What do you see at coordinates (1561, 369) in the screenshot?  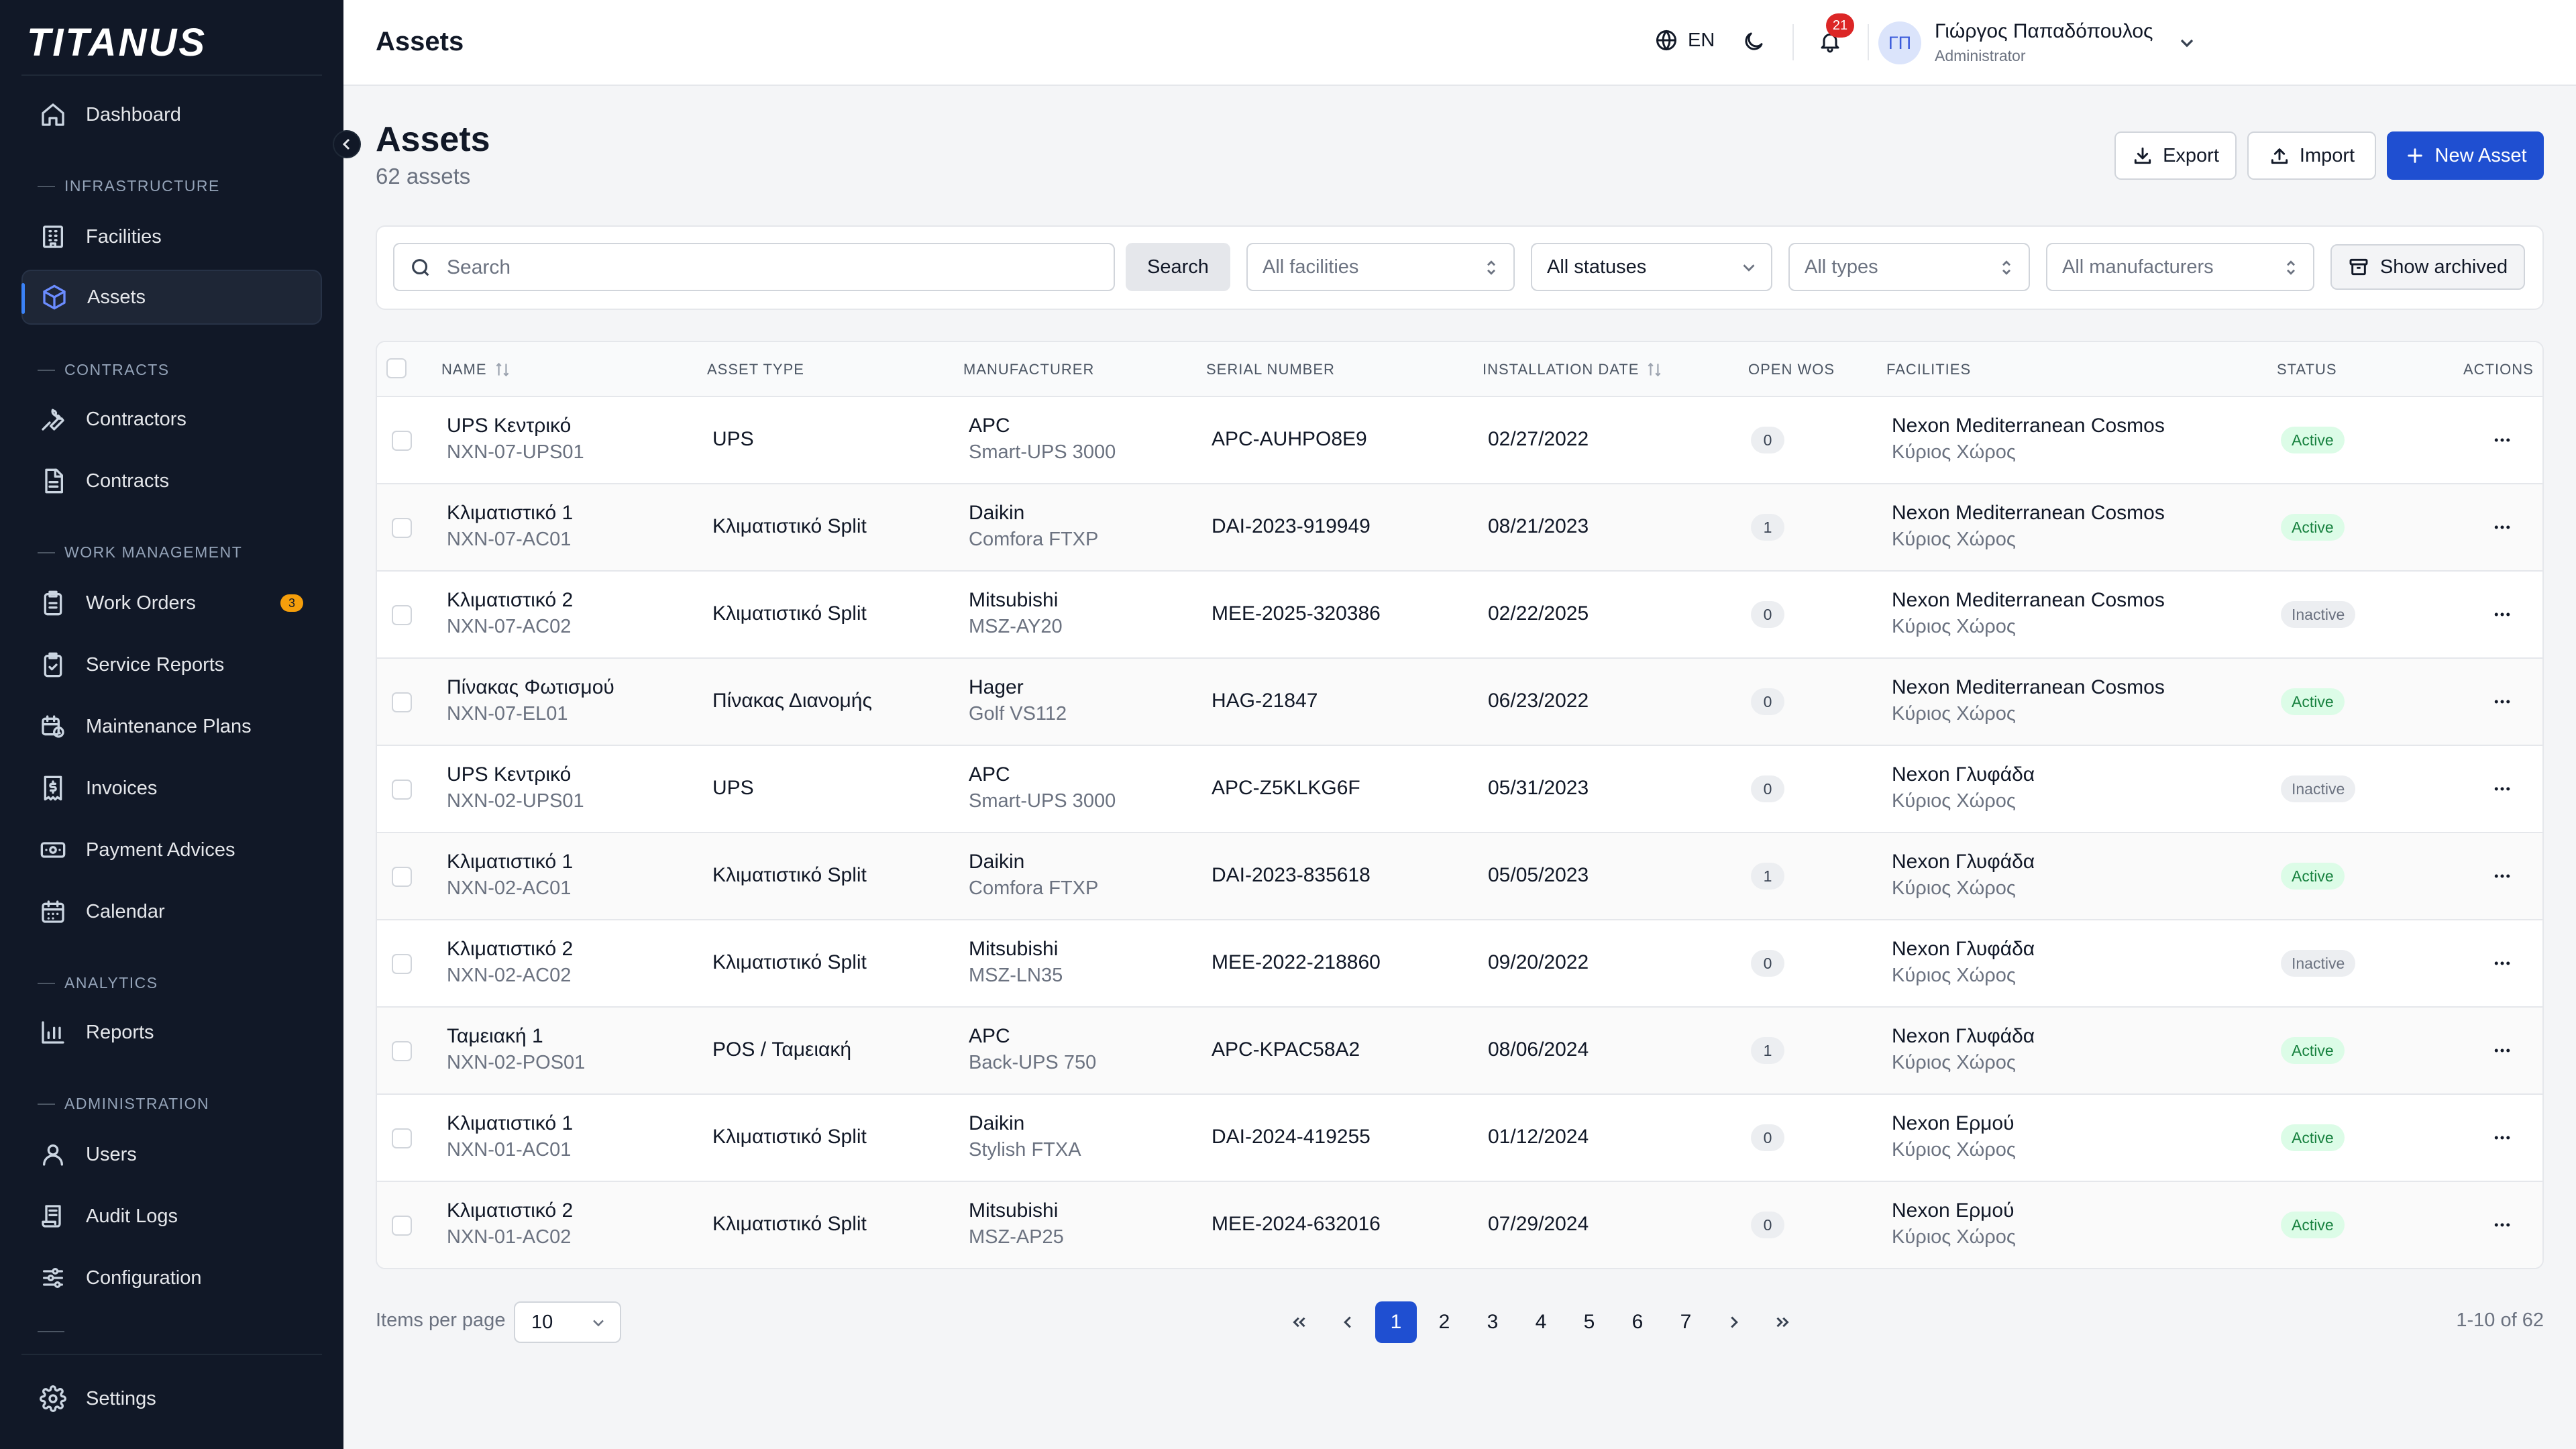 I see `column-label: INSTALLATION DATE` at bounding box center [1561, 369].